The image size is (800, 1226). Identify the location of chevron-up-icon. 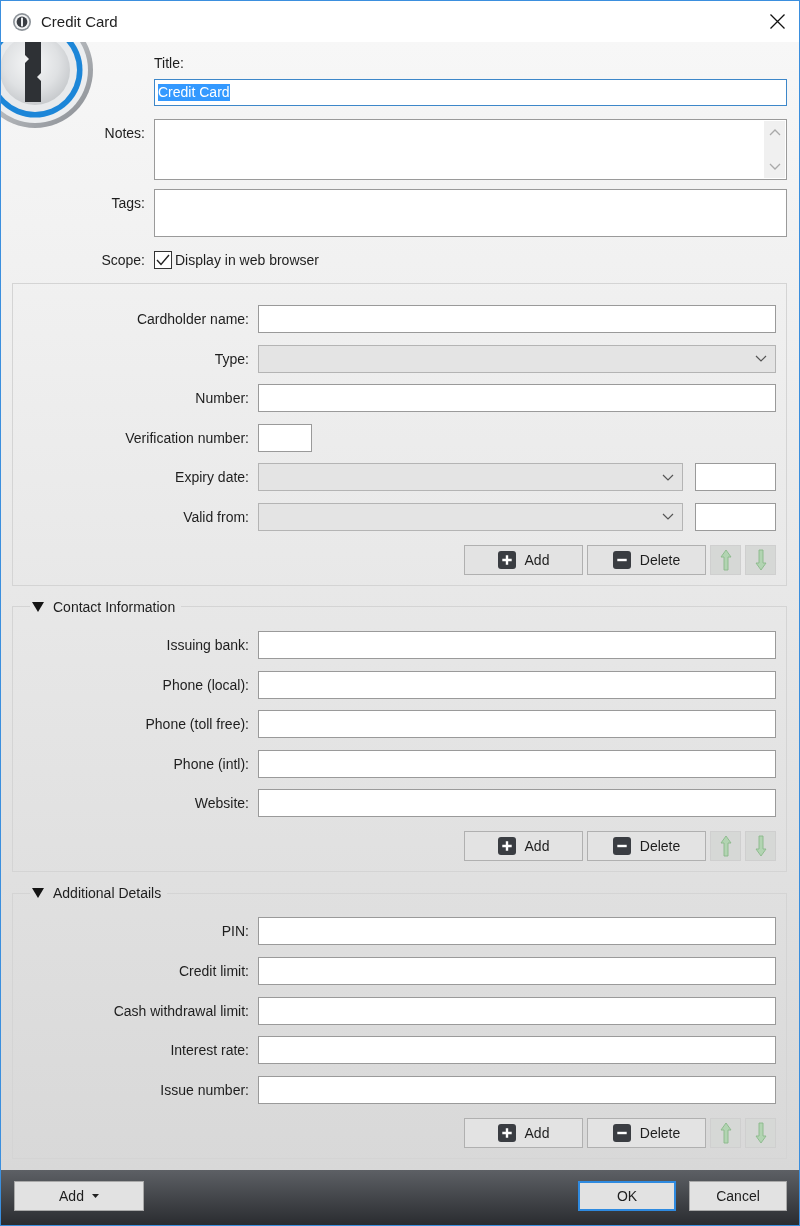
(774, 132).